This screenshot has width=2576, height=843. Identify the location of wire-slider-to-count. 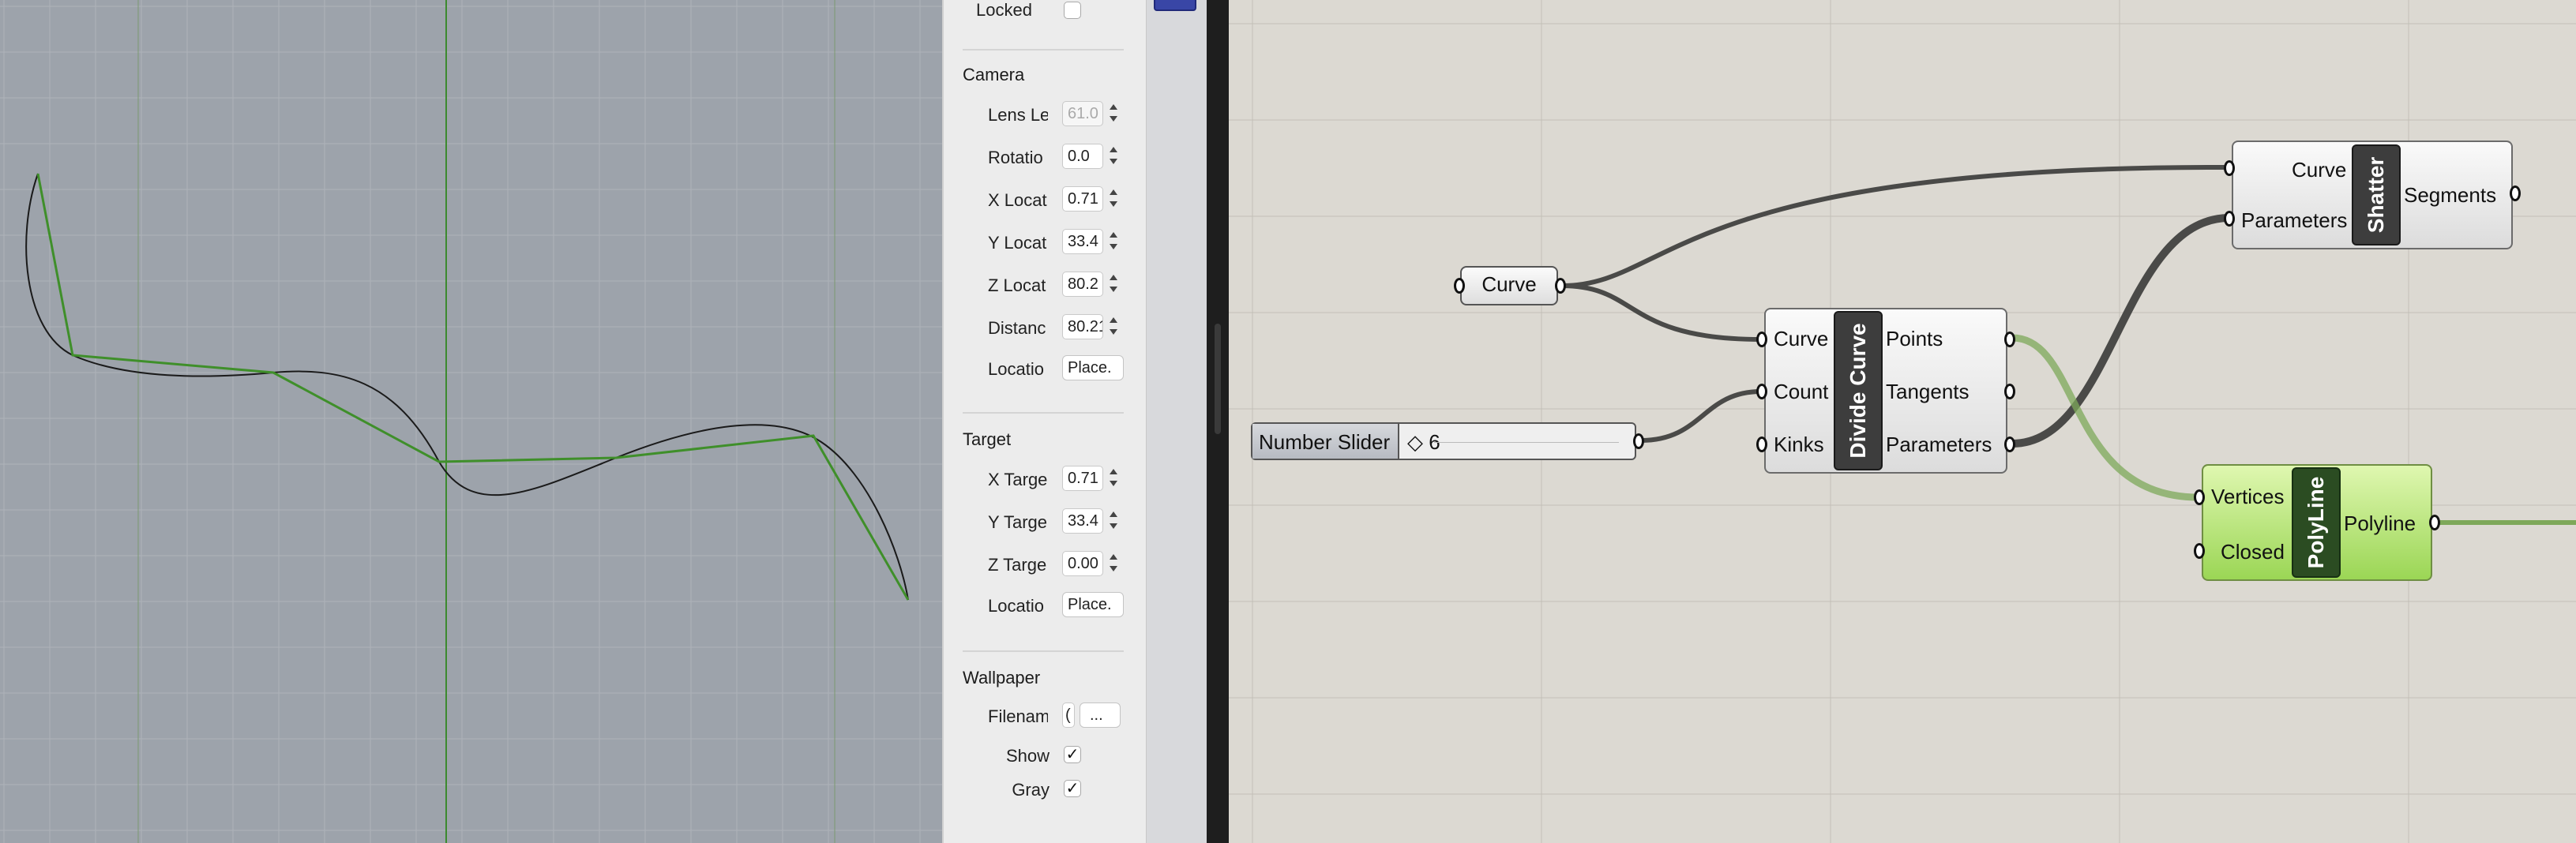
(1701, 416).